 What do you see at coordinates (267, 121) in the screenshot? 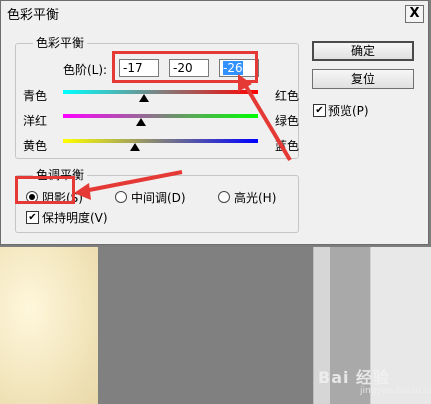
I see `arrow-to-levels` at bounding box center [267, 121].